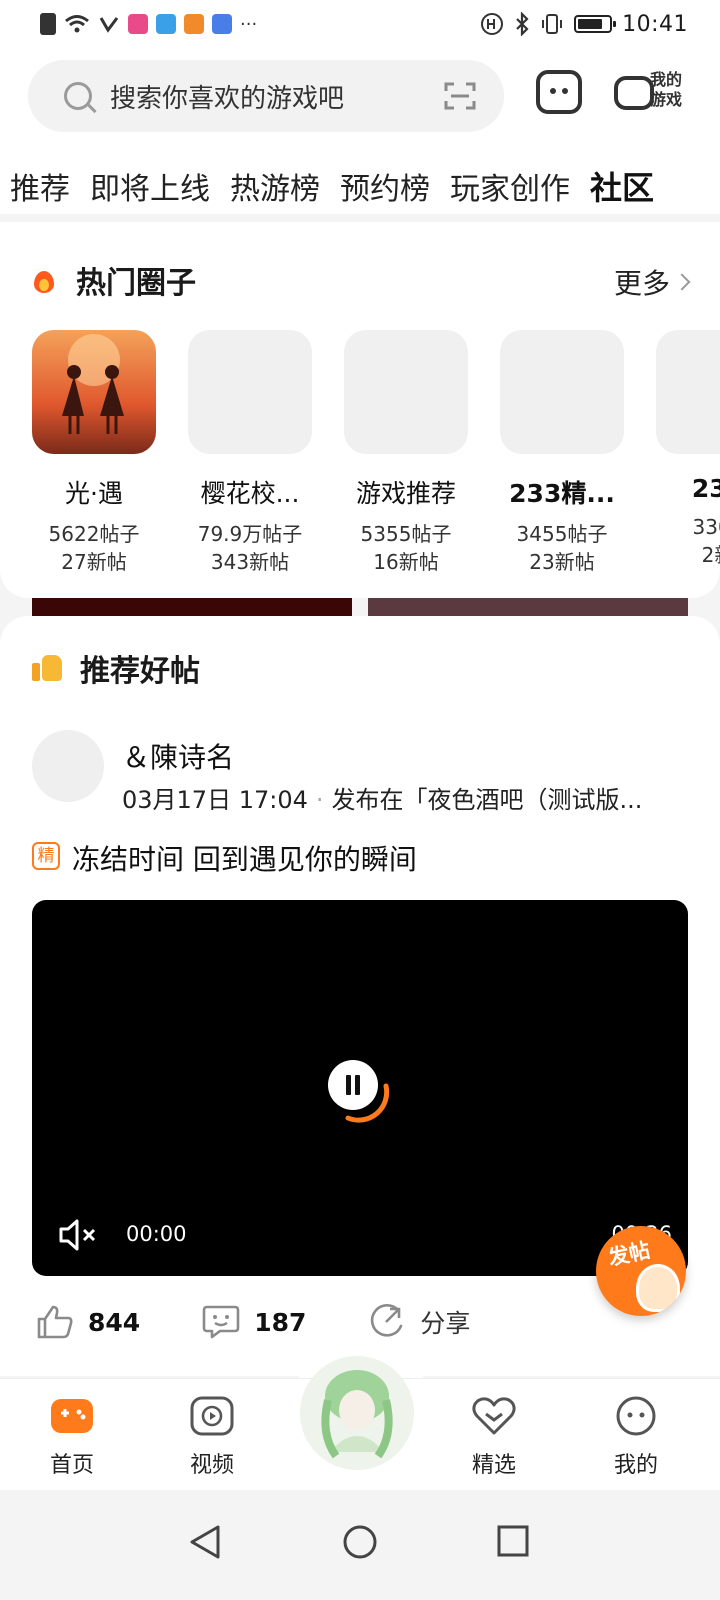  Describe the element at coordinates (194, 24) in the screenshot. I see `game-app-icon` at that location.